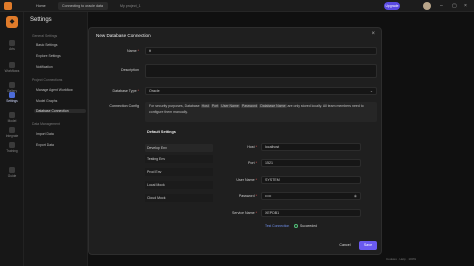  What do you see at coordinates (45, 145) in the screenshot?
I see `sidebar-item-export-data: Export Data` at bounding box center [45, 145].